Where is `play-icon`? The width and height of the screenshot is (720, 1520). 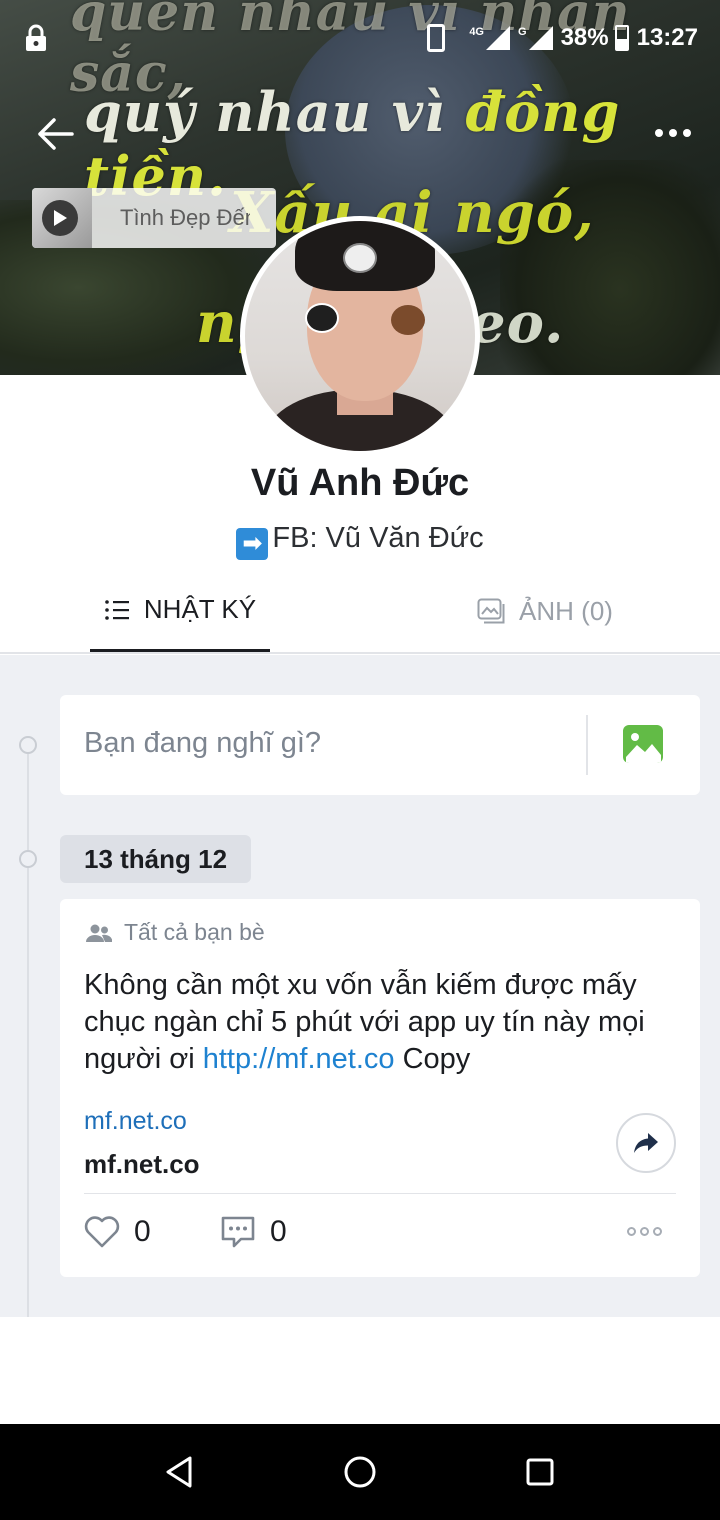 play-icon is located at coordinates (60, 218).